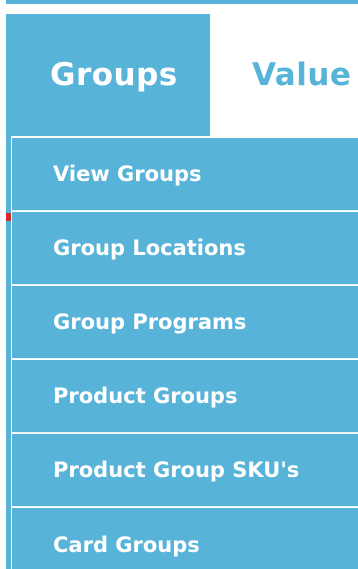 This screenshot has height=569, width=358. What do you see at coordinates (185, 396) in the screenshot?
I see `menu-item-product-groups: Product Groups` at bounding box center [185, 396].